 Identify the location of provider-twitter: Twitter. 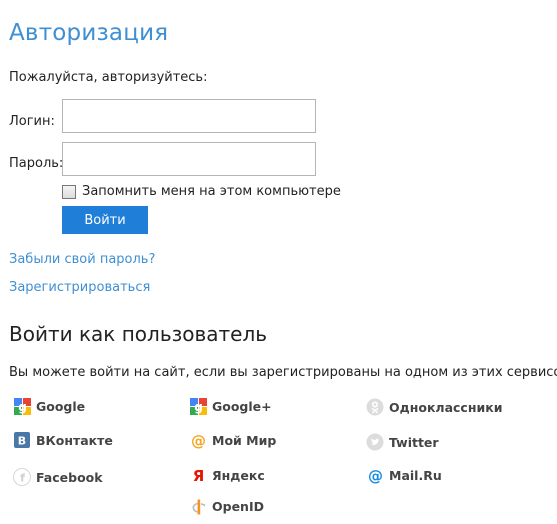
(402, 442).